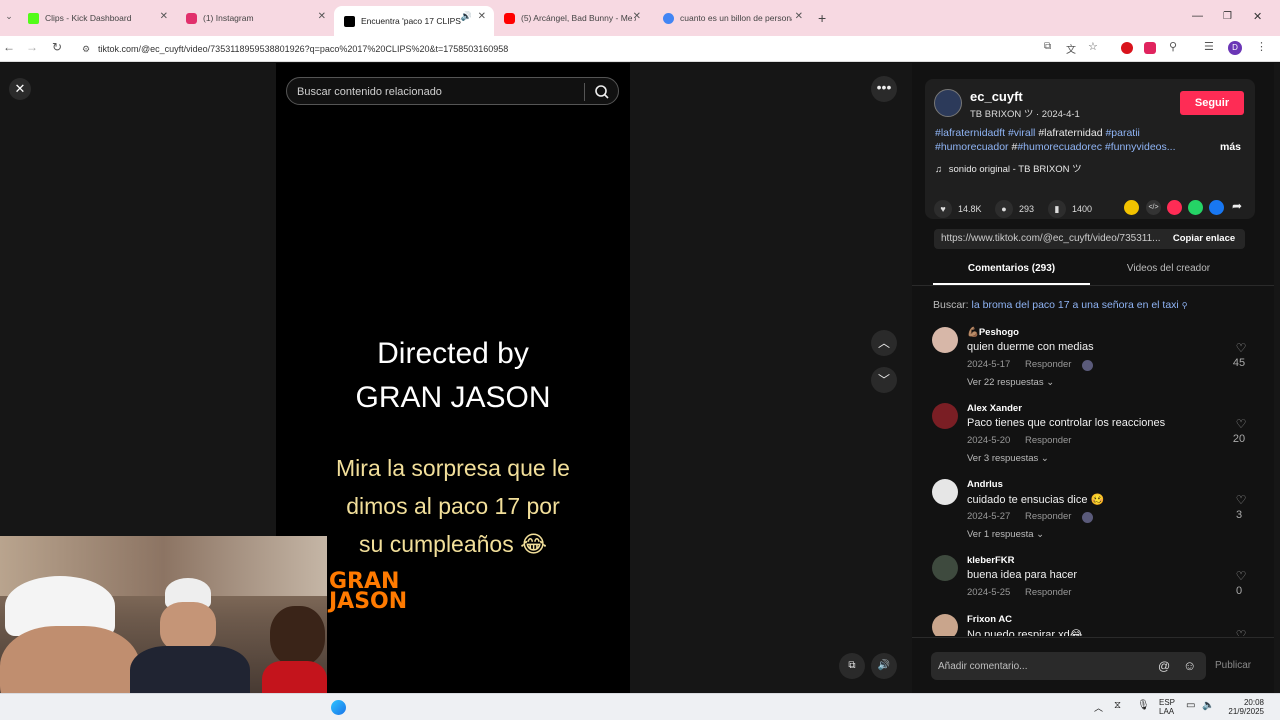 The image size is (1280, 720). Describe the element at coordinates (1071, 48) in the screenshot. I see `translate-icon: 文` at that location.